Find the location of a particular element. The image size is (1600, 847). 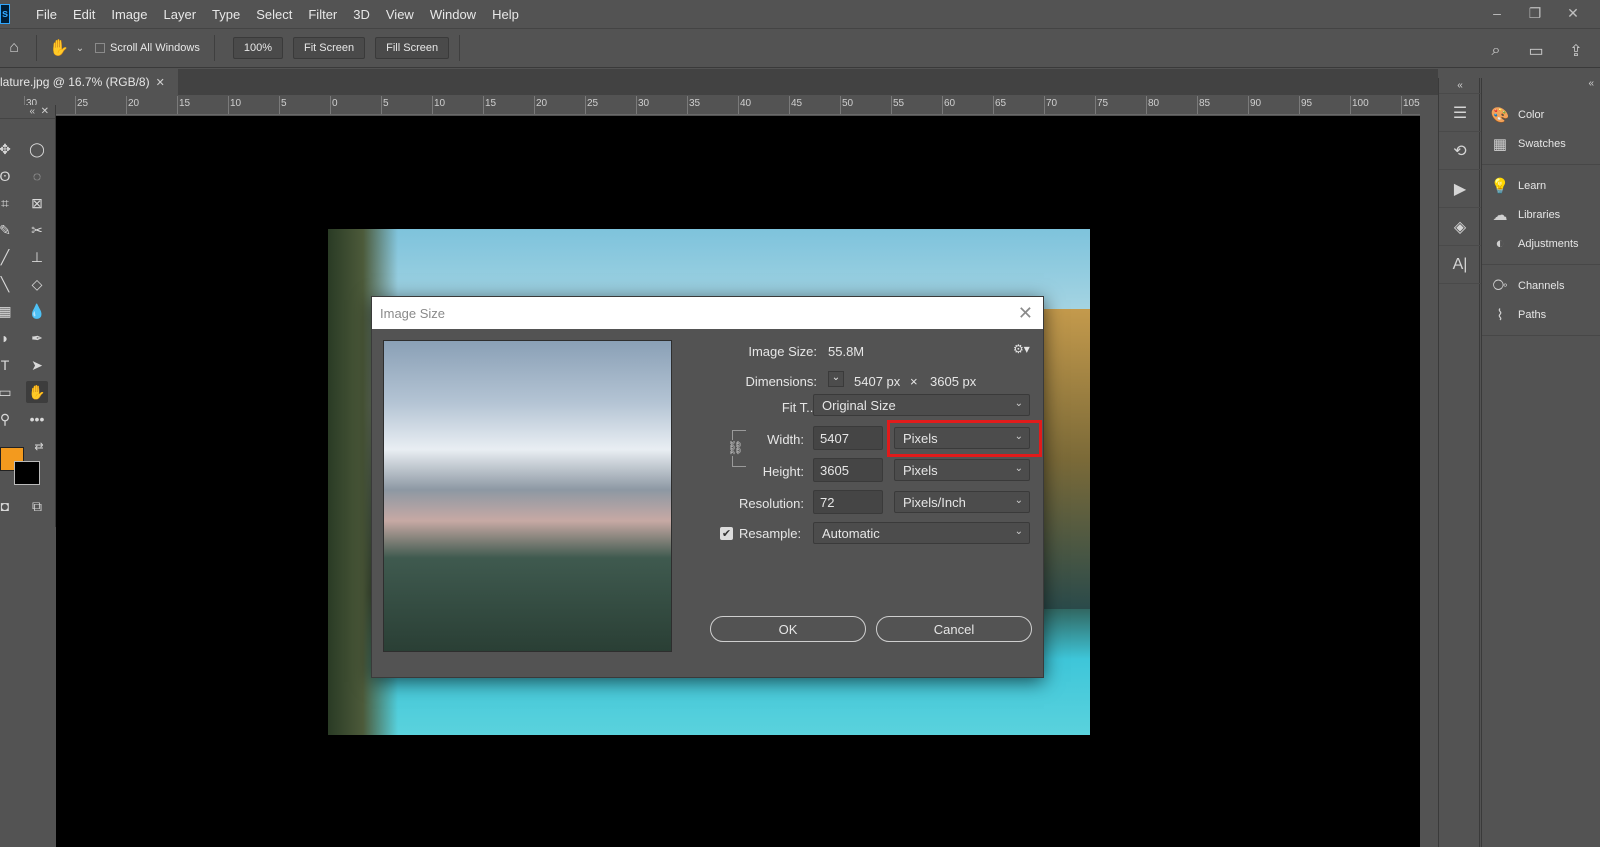

panel-label: Learn is located at coordinates (1532, 185).